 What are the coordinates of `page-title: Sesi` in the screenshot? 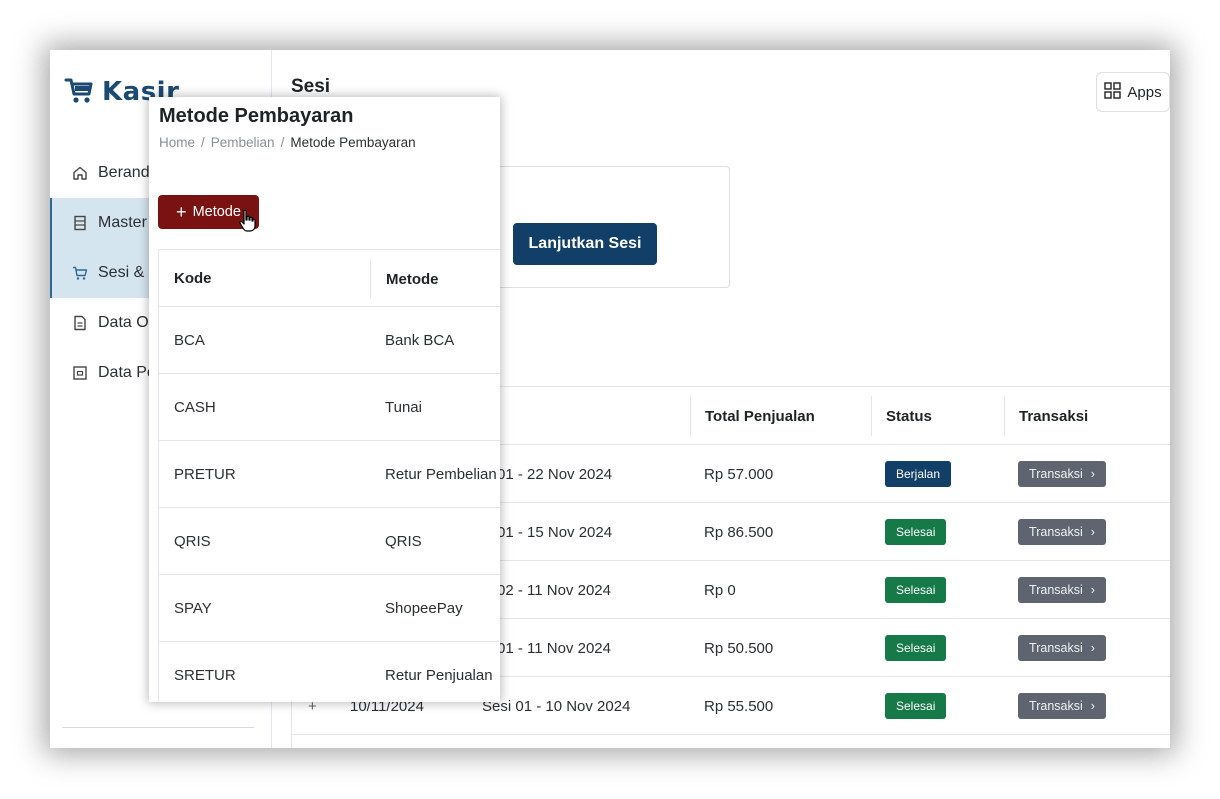 It's located at (311, 86).